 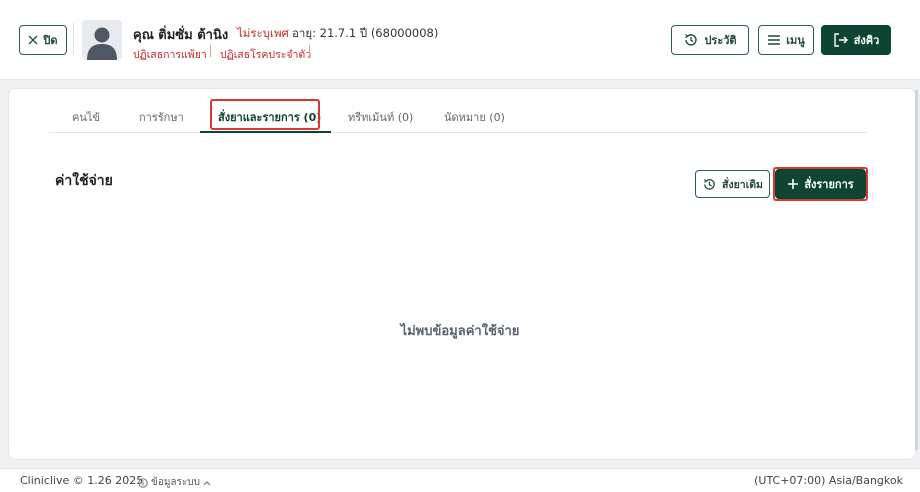 I want to click on tab-treatments: ทรีทเม้นท์ (0), so click(x=380, y=117).